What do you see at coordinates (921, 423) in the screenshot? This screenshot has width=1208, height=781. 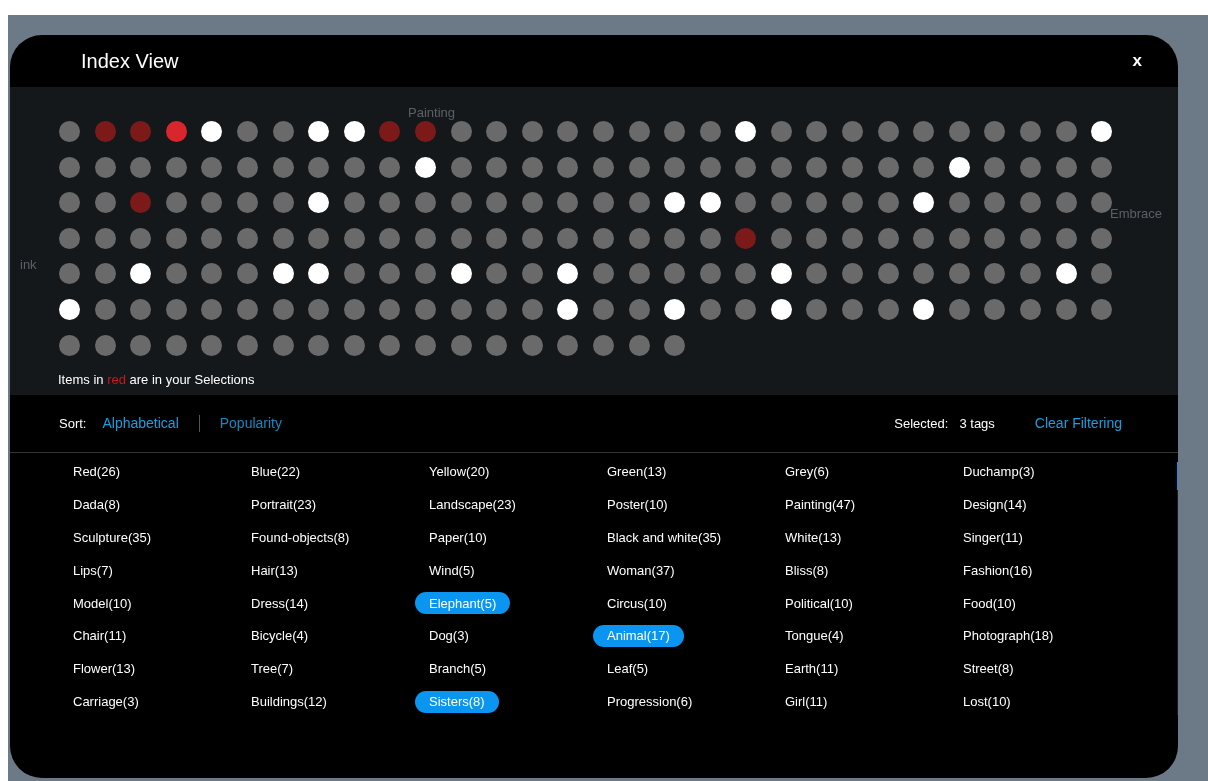 I see `selected-label: Selected:` at bounding box center [921, 423].